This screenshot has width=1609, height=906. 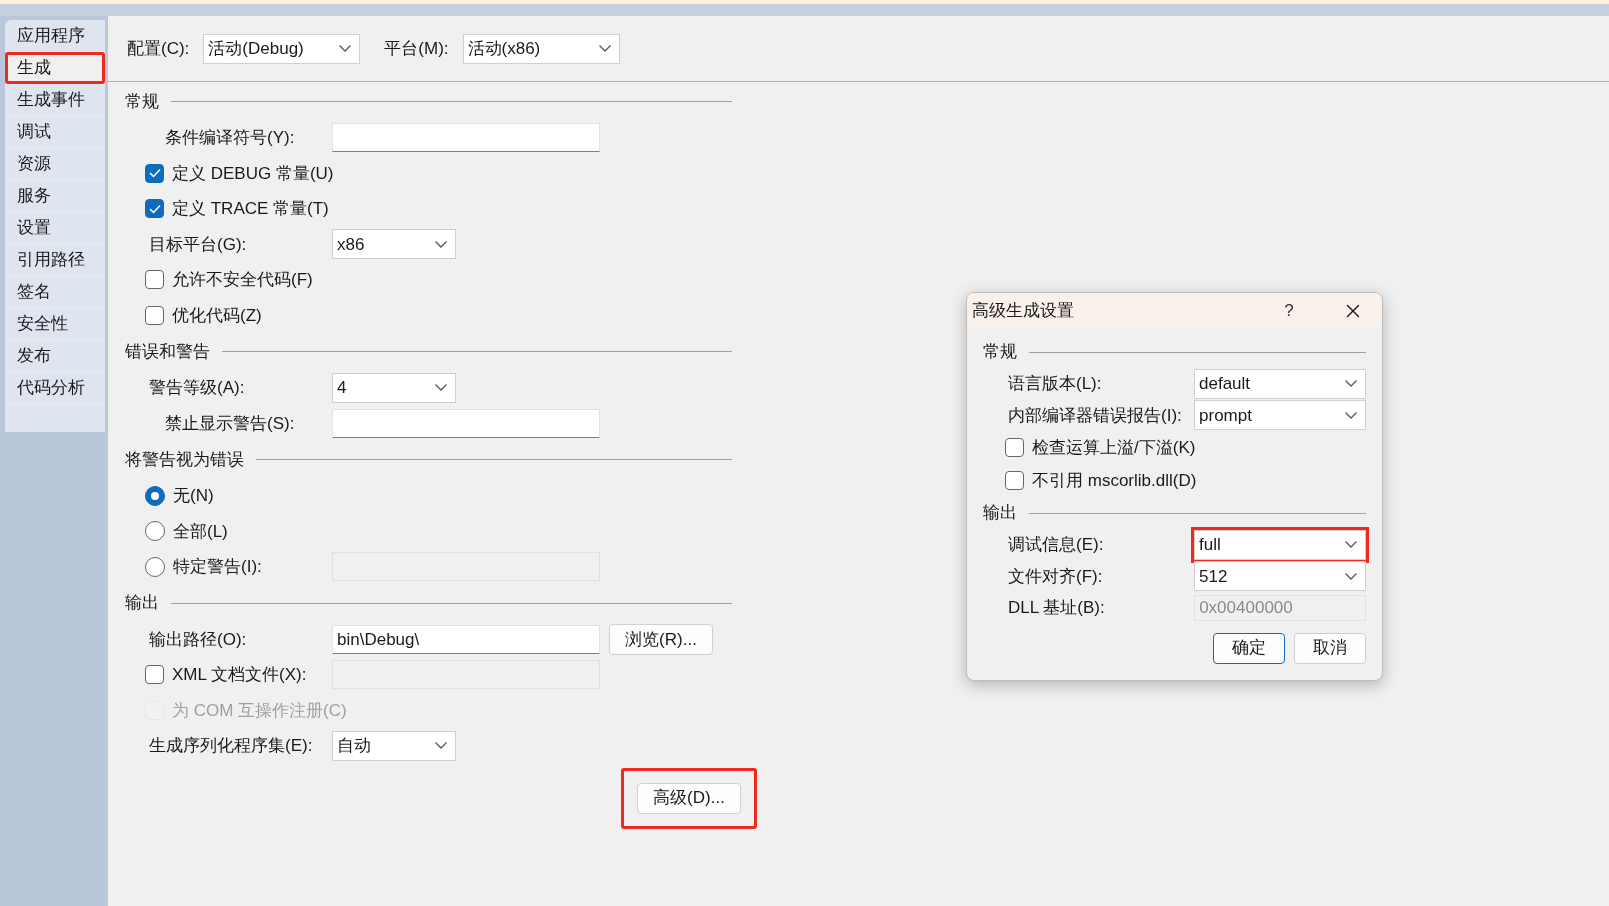 I want to click on dropdown-value: x86, so click(x=351, y=244).